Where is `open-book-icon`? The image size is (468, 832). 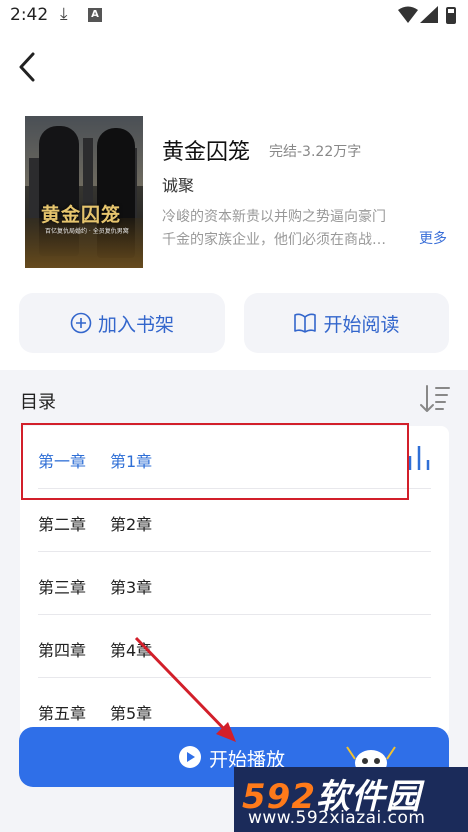 open-book-icon is located at coordinates (305, 323).